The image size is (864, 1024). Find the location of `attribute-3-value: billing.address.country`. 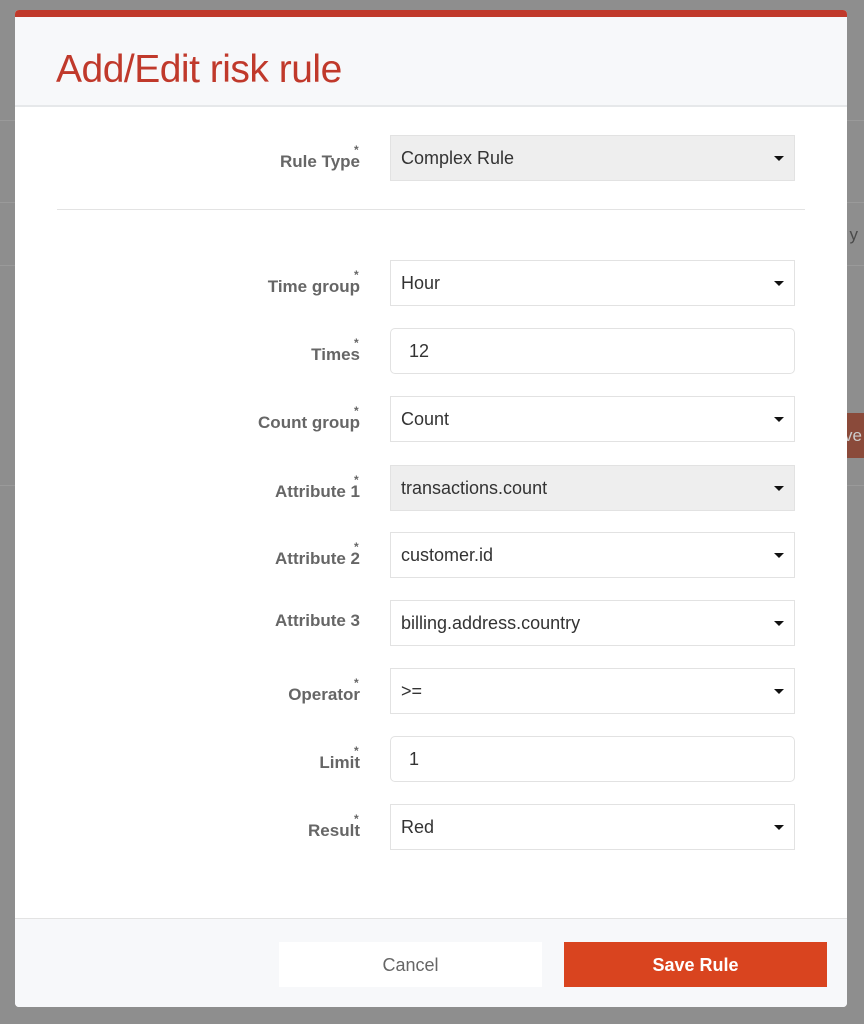

attribute-3-value: billing.address.country is located at coordinates (491, 623).